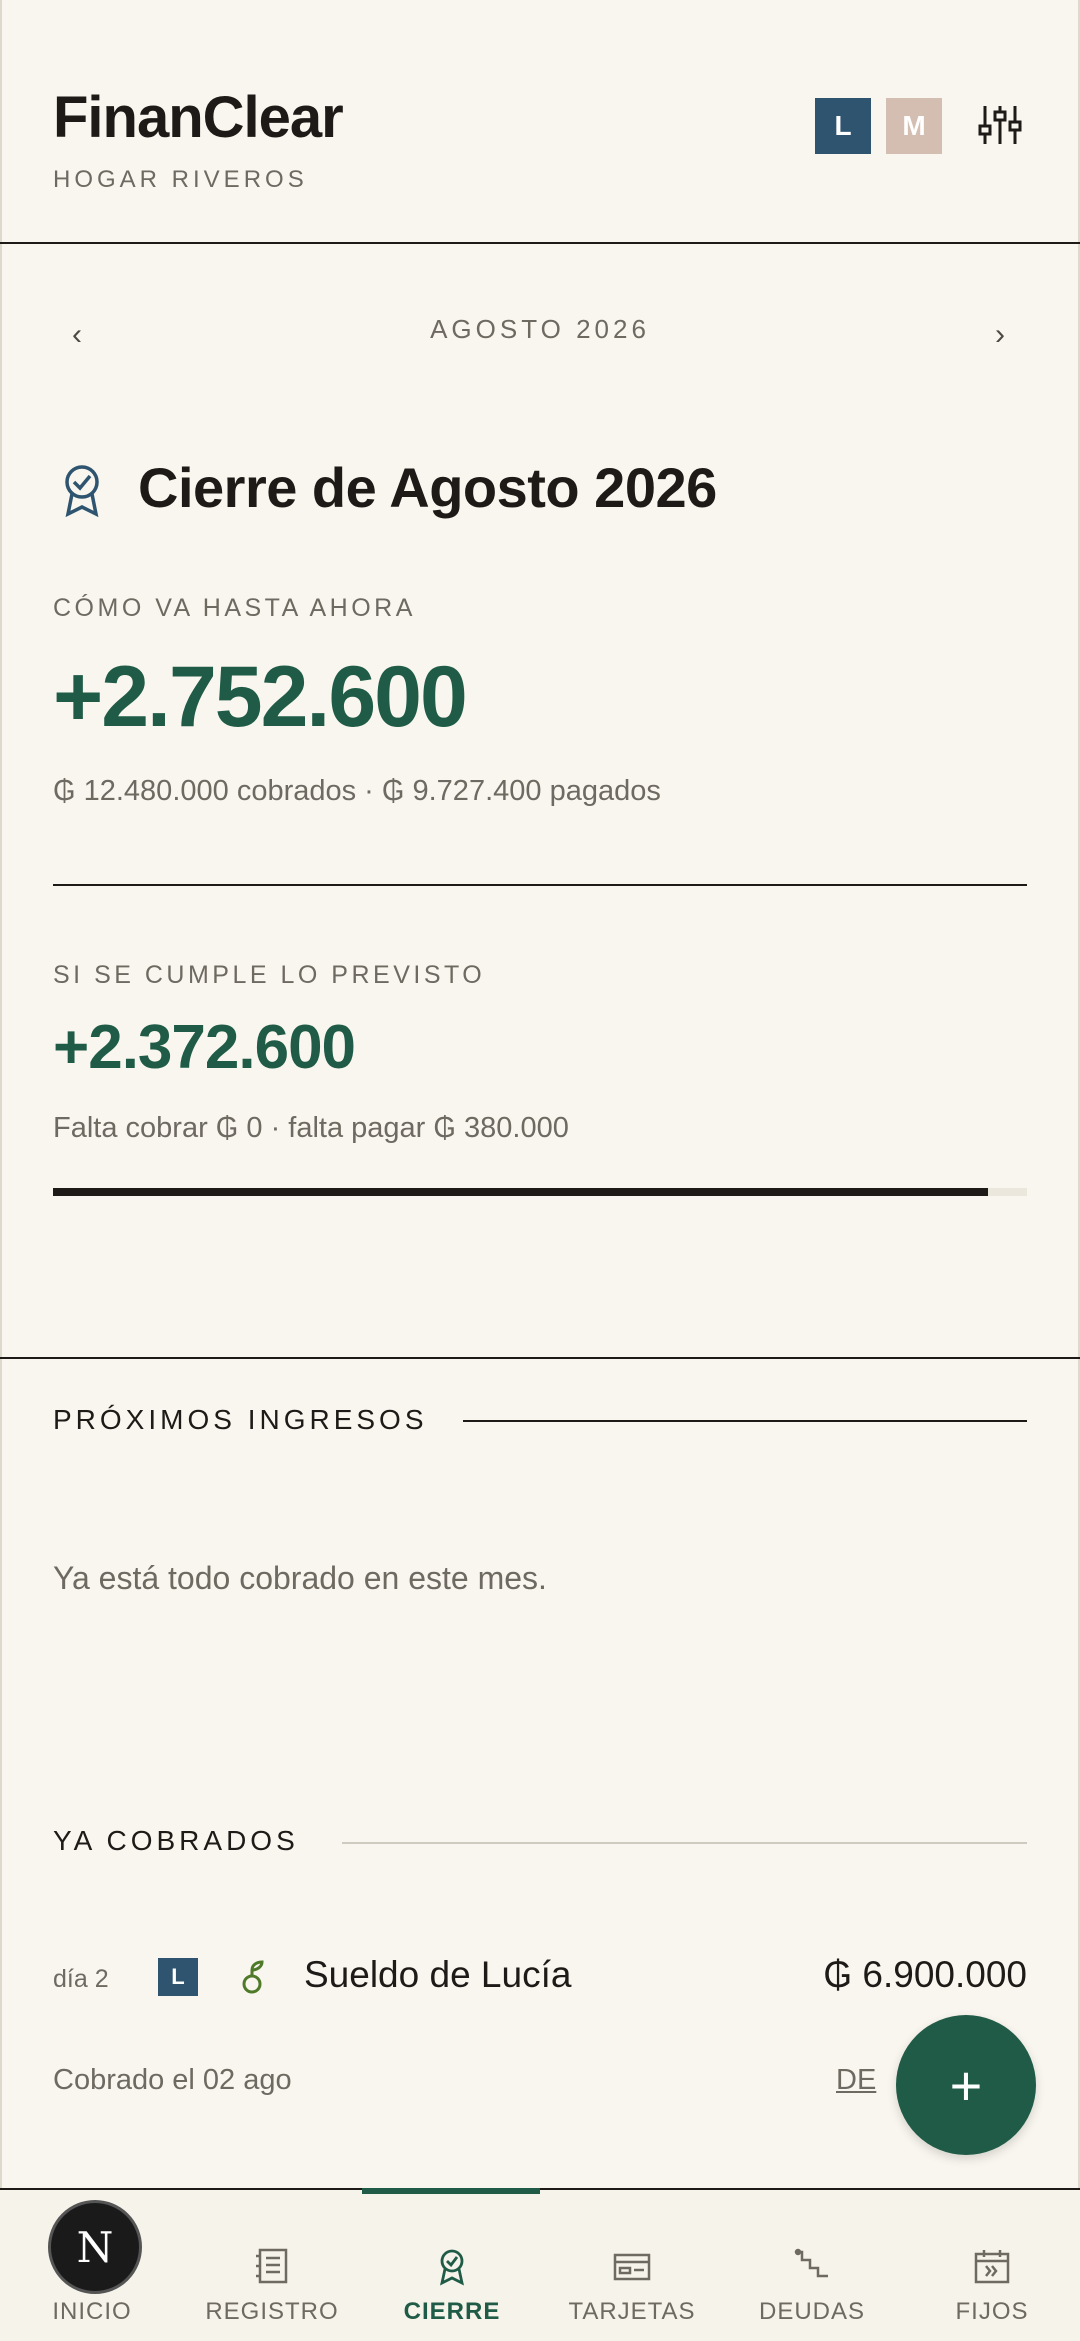 Image resolution: width=1080 pixels, height=2341 pixels. I want to click on nav-registro: REGISTRO, so click(272, 2265).